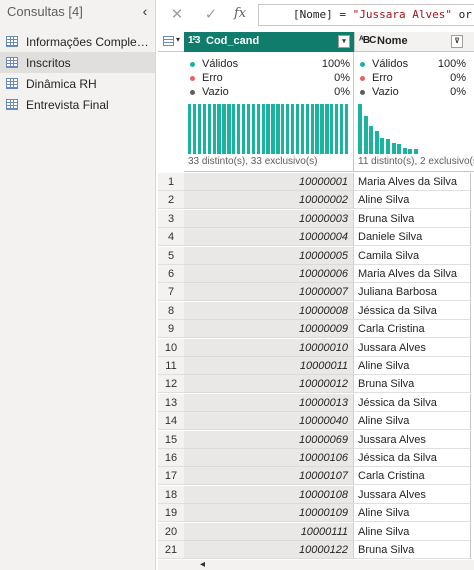  What do you see at coordinates (269, 237) in the screenshot?
I see `cell-cod-cand: 10000004` at bounding box center [269, 237].